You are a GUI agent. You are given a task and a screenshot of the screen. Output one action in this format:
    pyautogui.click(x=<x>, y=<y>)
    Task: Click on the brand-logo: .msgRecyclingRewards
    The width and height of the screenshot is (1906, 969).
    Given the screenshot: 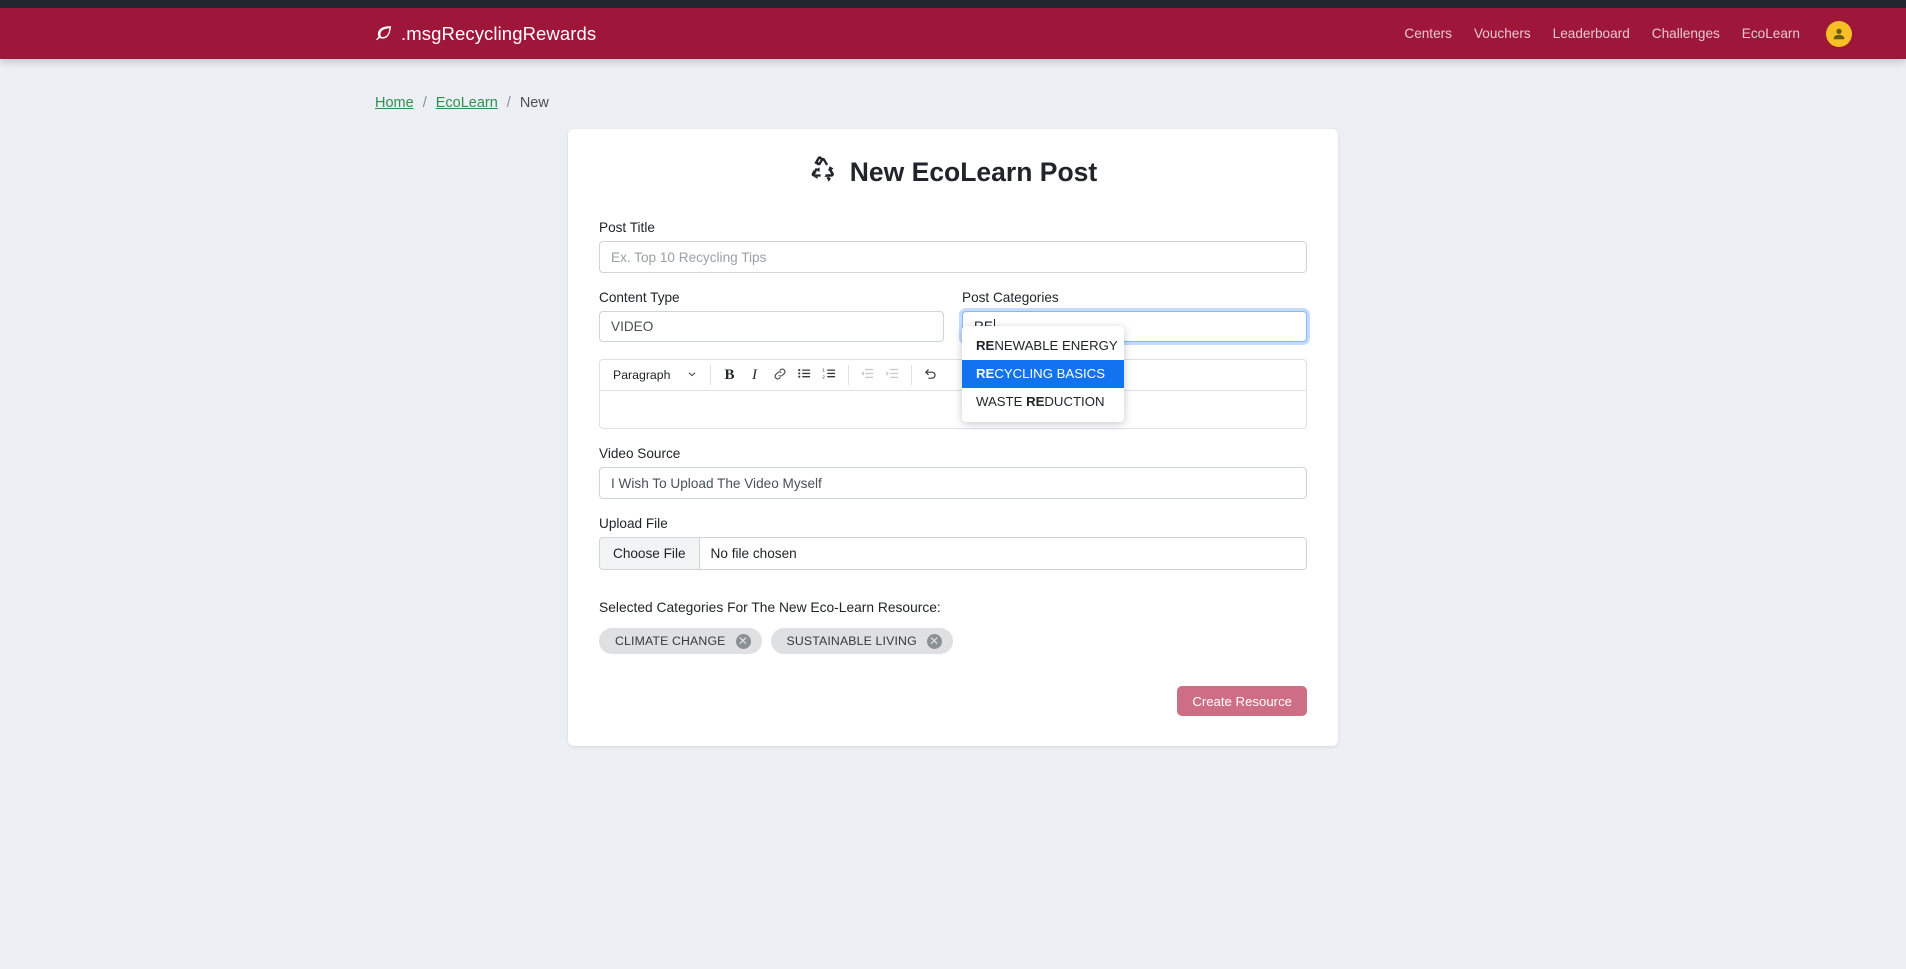 What is the action you would take?
    pyautogui.click(x=485, y=34)
    